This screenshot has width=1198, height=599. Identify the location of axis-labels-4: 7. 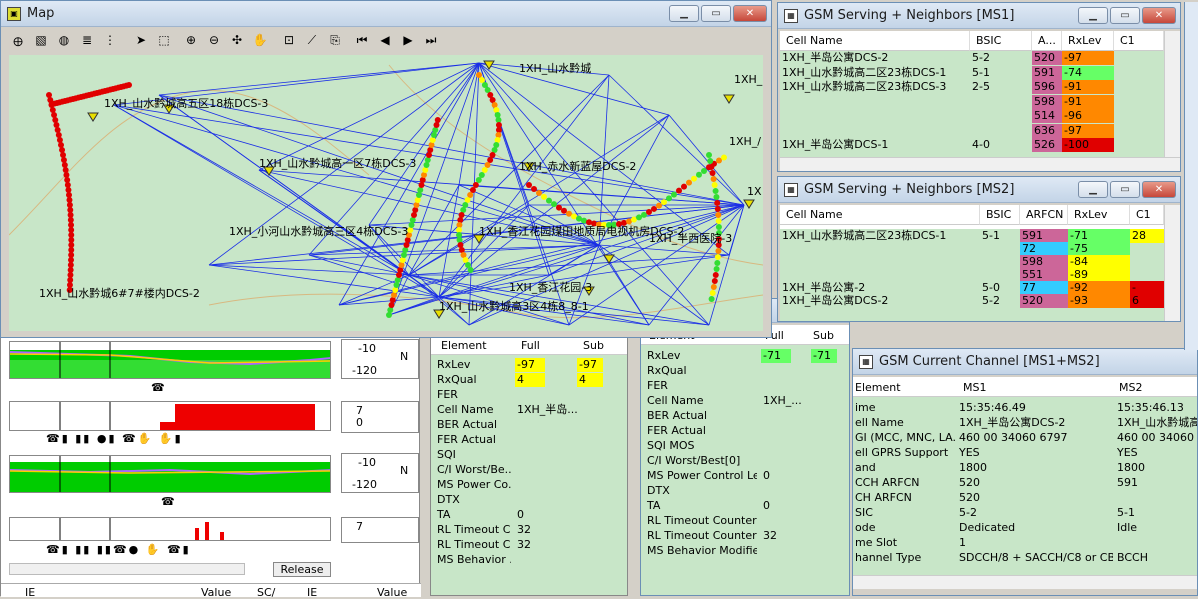
(380, 530).